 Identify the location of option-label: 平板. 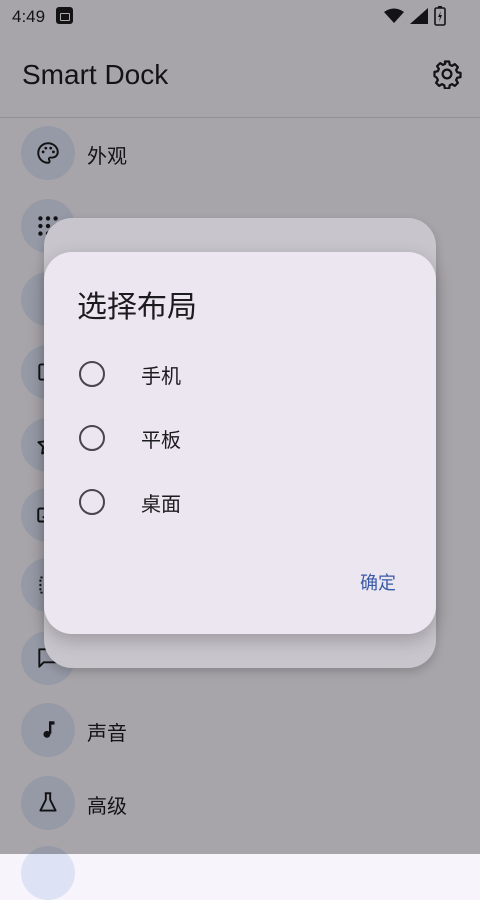
(161, 440).